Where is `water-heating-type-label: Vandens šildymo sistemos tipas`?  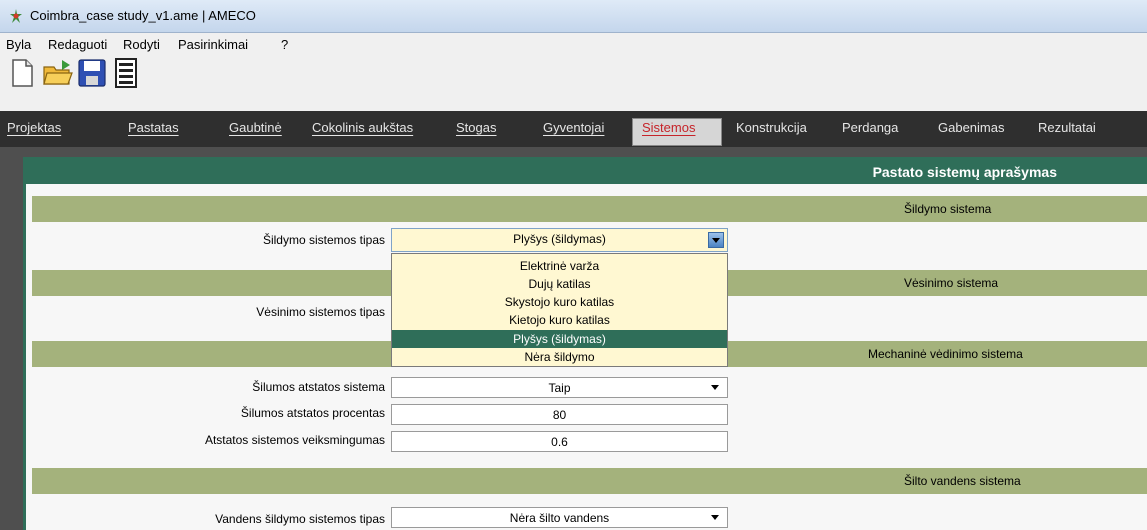
water-heating-type-label: Vandens šildymo sistemos tipas is located at coordinates (300, 519).